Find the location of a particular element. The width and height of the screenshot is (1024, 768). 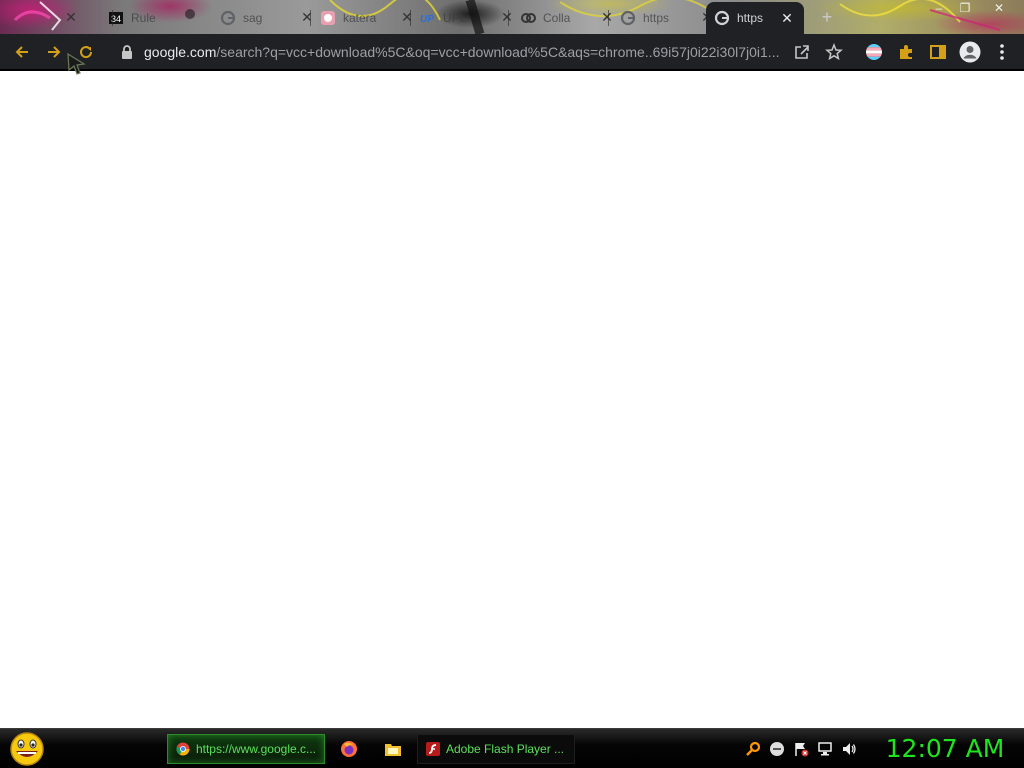

tab-active-https: https ✕ is located at coordinates (755, 18).